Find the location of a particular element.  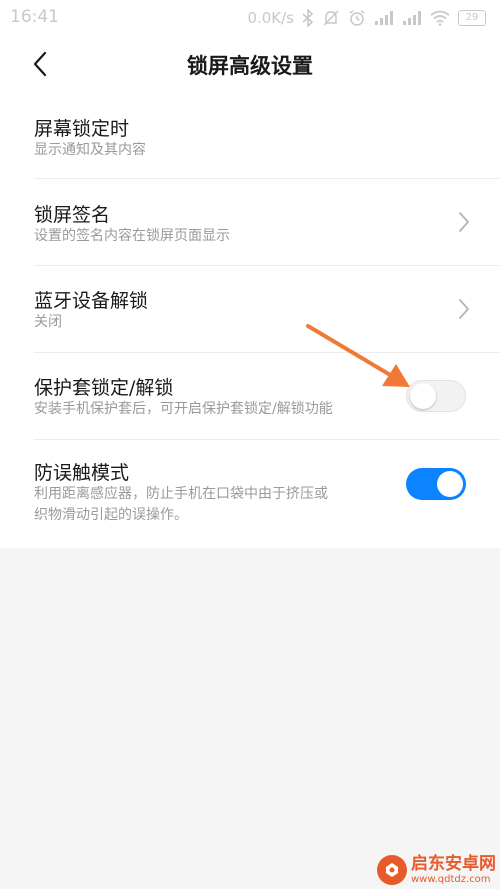

setting-bluetooth-unlock: 蓝牙设备解锁 关闭 is located at coordinates (250, 309).